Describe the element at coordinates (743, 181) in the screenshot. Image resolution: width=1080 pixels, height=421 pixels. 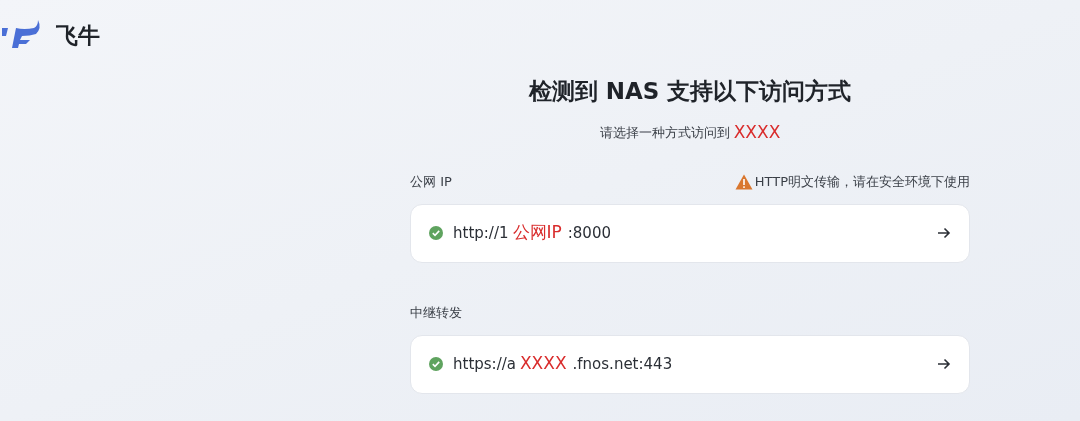
I see `warning-icon` at that location.